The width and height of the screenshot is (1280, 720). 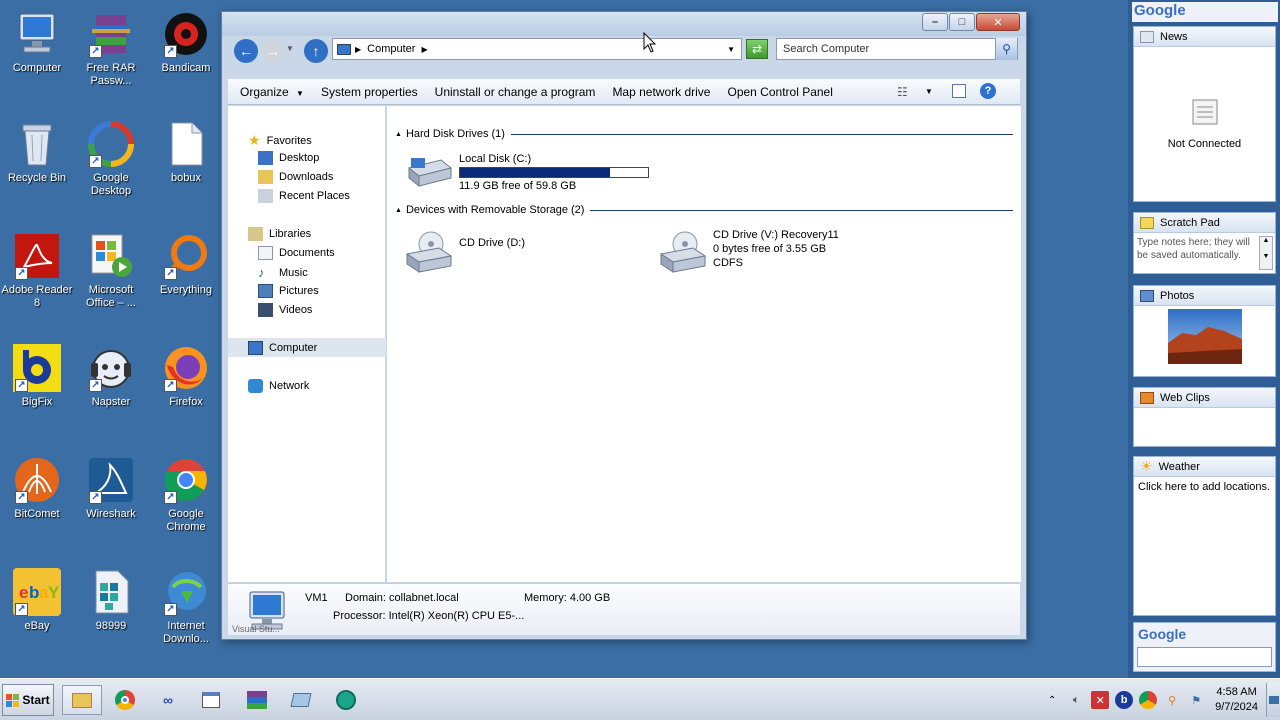 What do you see at coordinates (1266, 240) in the screenshot?
I see `scroll-up-icon: ▲` at bounding box center [1266, 240].